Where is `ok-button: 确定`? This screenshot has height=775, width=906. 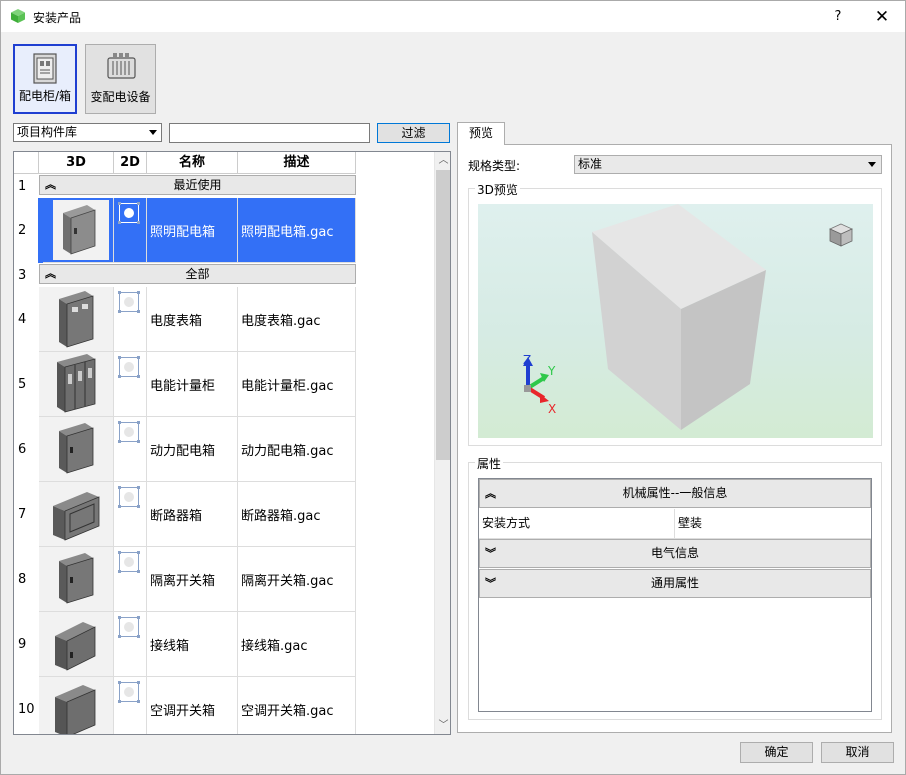 ok-button: 确定 is located at coordinates (776, 752).